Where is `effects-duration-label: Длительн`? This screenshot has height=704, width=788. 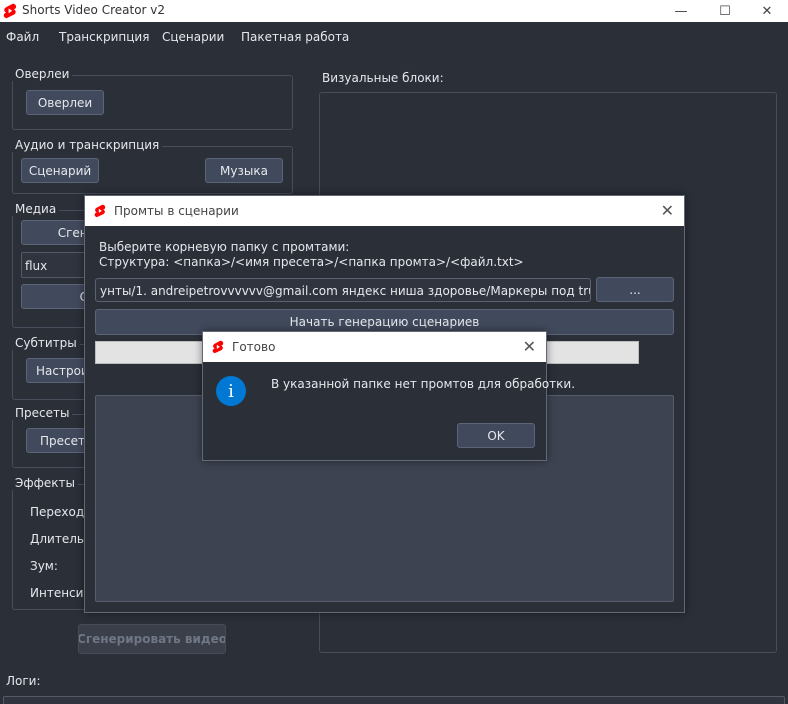 effects-duration-label: Длительн is located at coordinates (61, 539).